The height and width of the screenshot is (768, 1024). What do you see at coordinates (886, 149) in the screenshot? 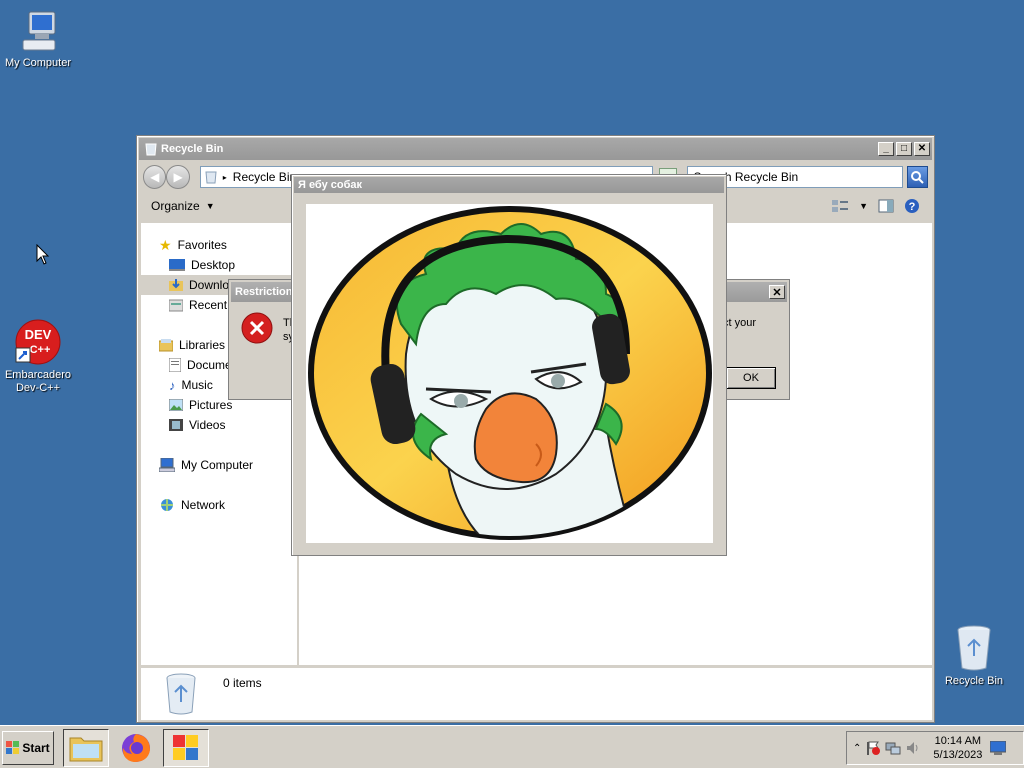
I see `minimize-button: _` at bounding box center [886, 149].